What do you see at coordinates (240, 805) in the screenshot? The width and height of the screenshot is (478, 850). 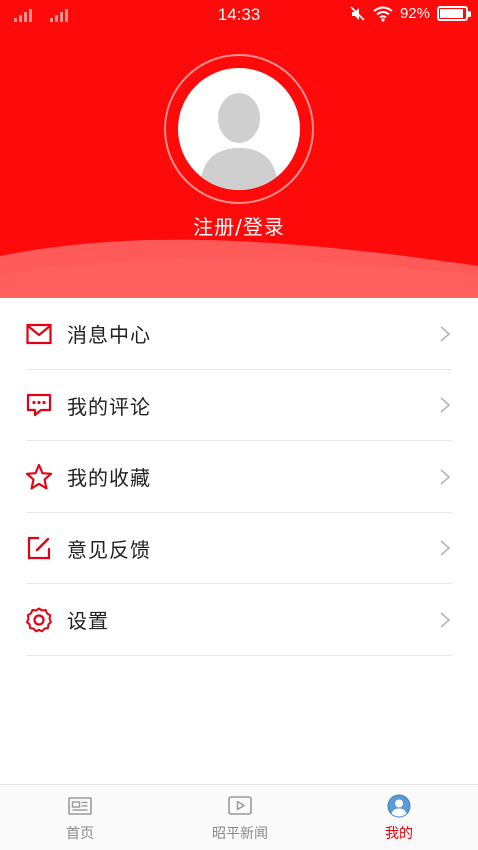 I see `play-icon` at bounding box center [240, 805].